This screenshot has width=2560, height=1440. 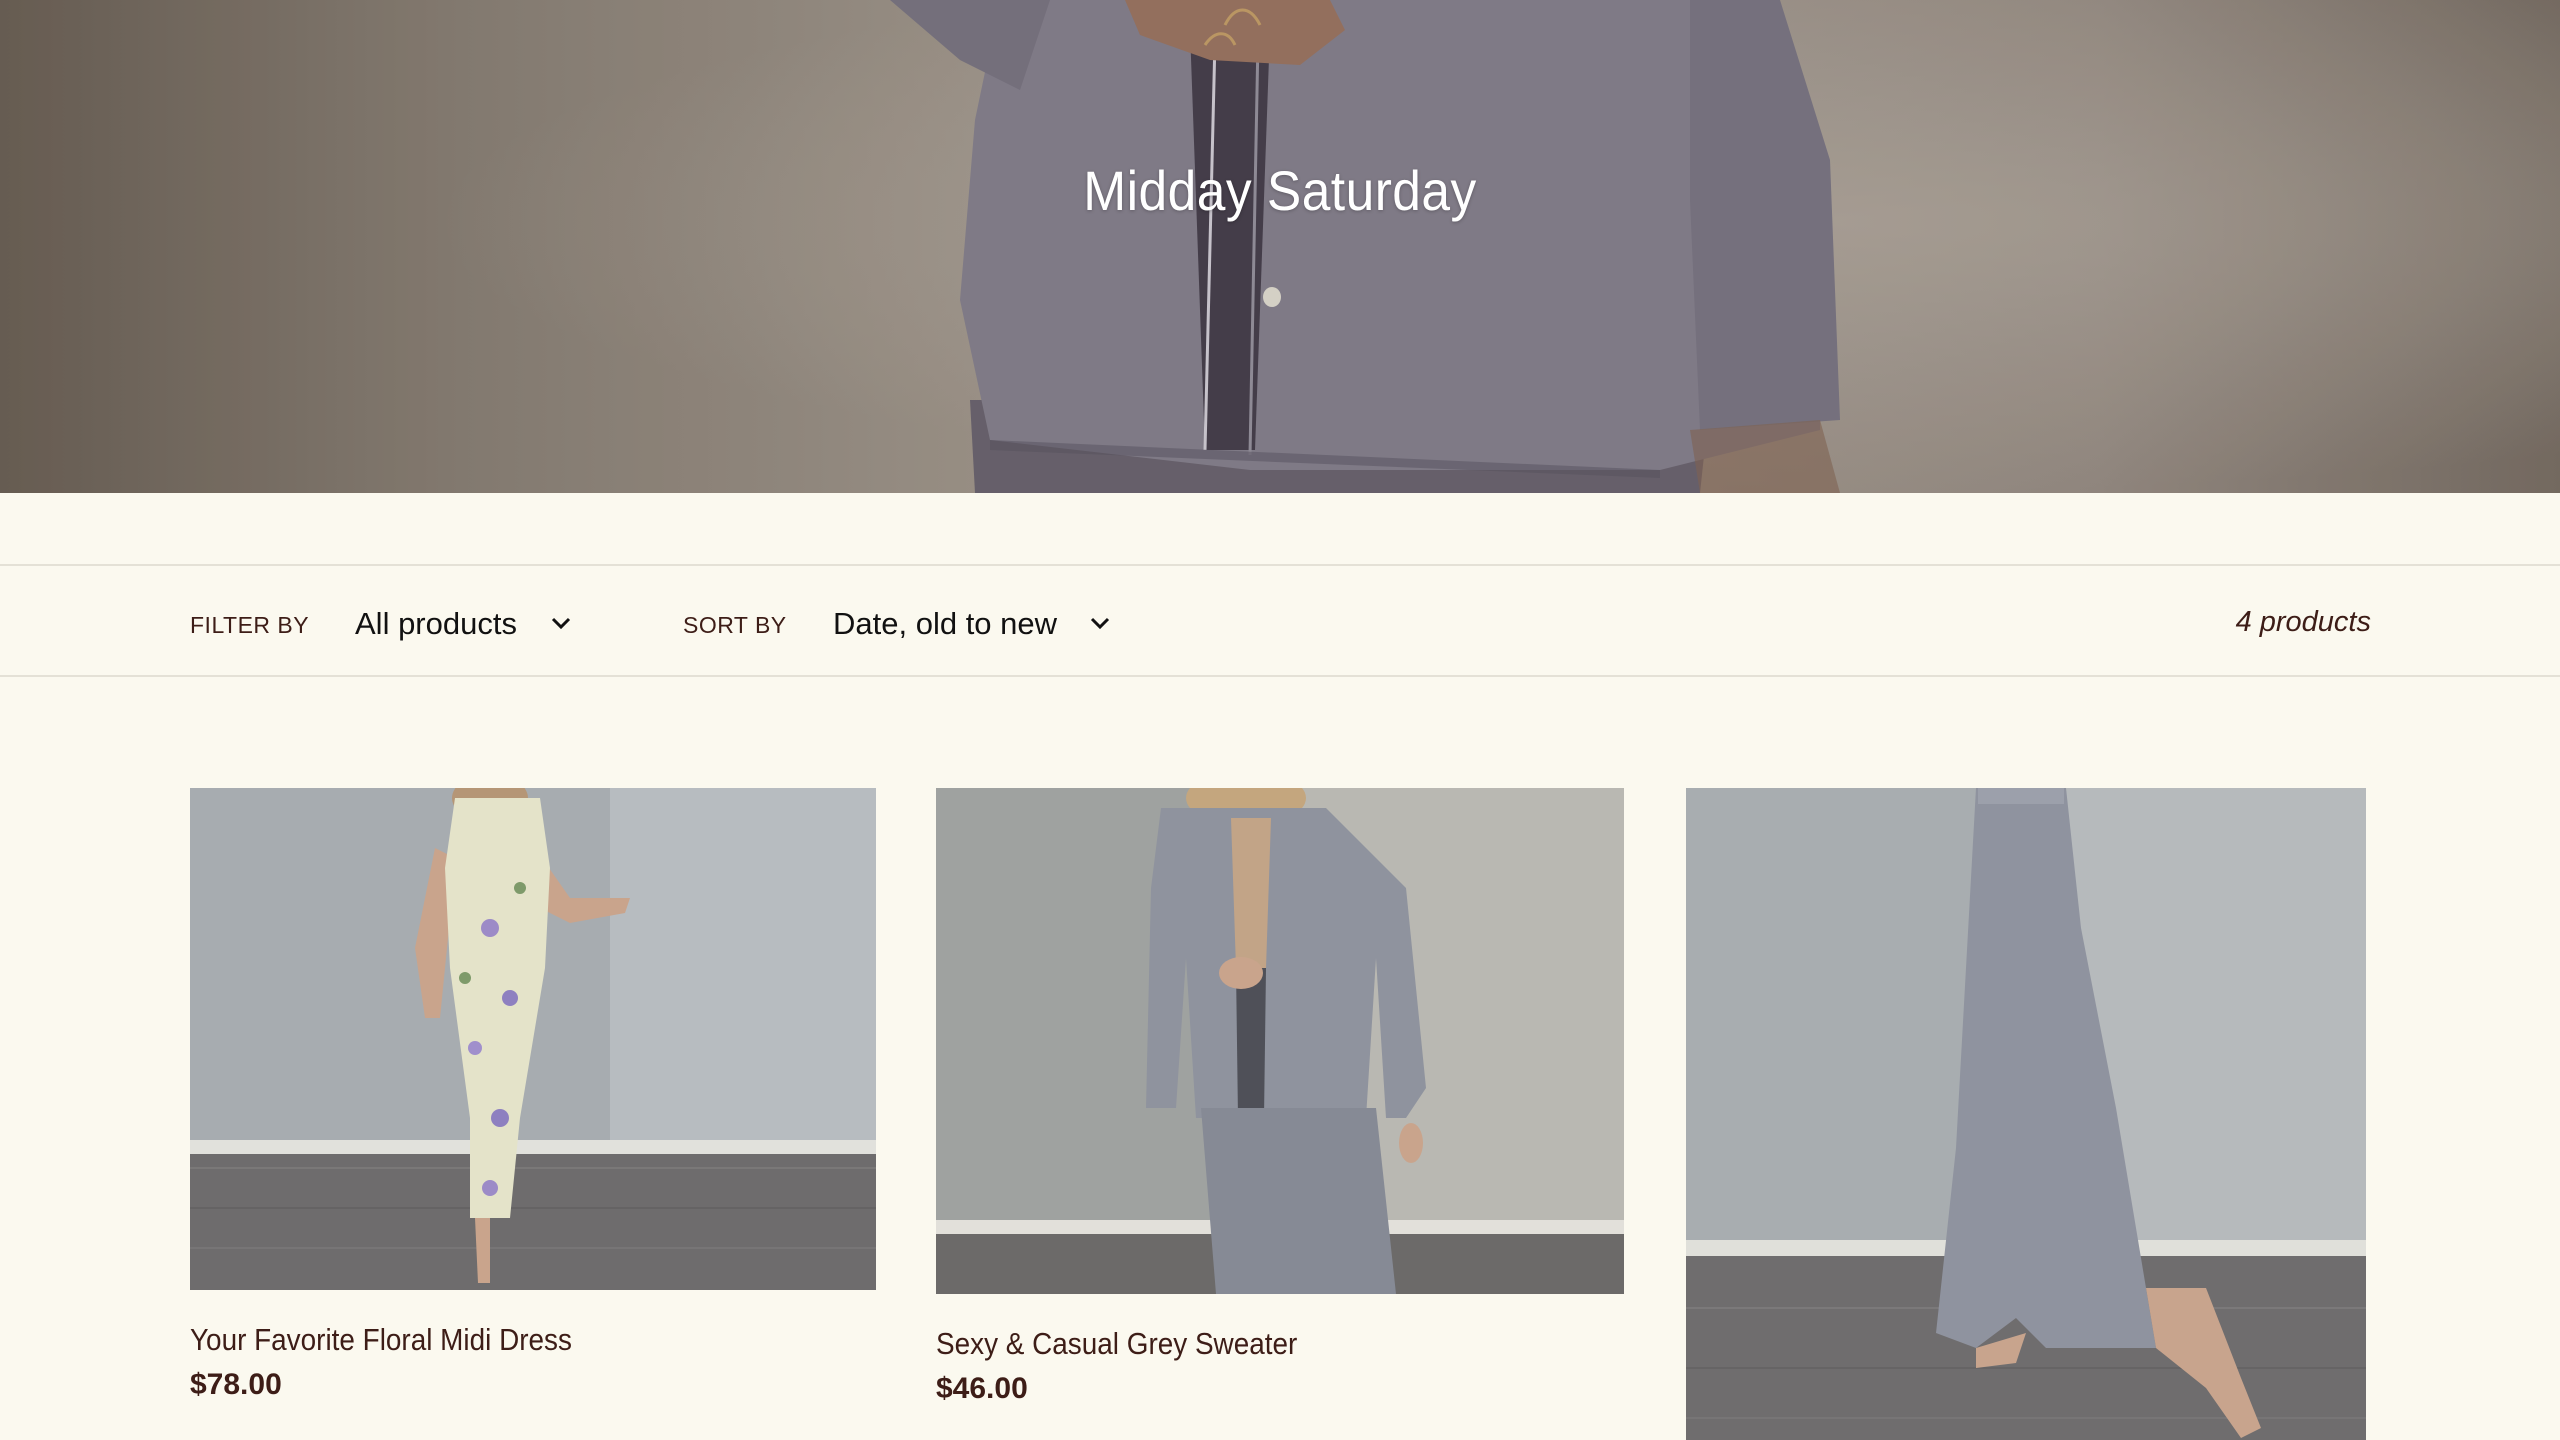 I want to click on sort-selected-value: Date, old to new, so click(x=945, y=623).